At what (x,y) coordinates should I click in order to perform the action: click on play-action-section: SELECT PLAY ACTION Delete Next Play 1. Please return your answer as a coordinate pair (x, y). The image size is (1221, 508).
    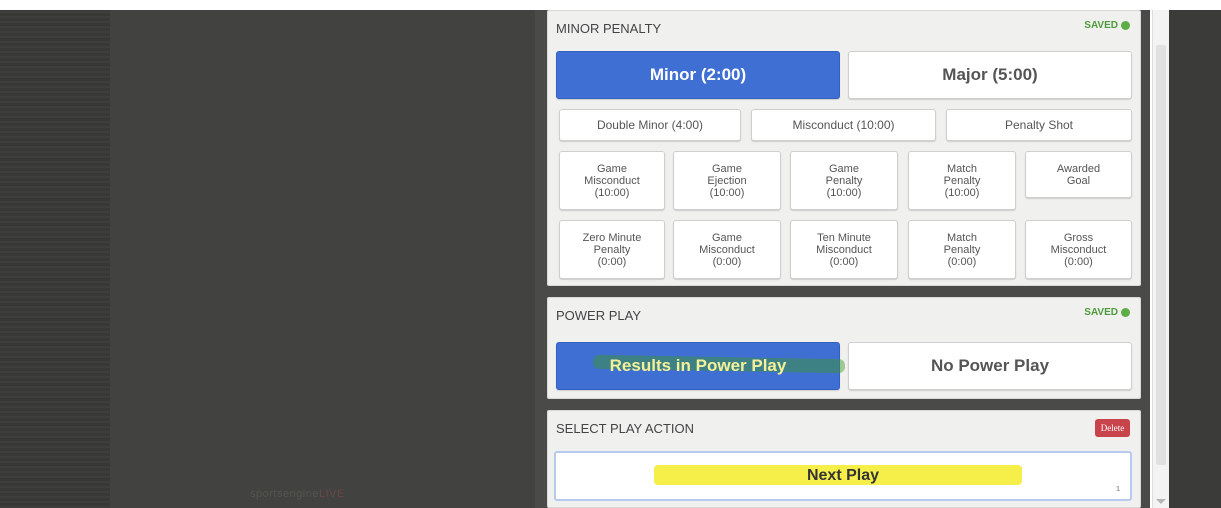
    Looking at the image, I should click on (844, 459).